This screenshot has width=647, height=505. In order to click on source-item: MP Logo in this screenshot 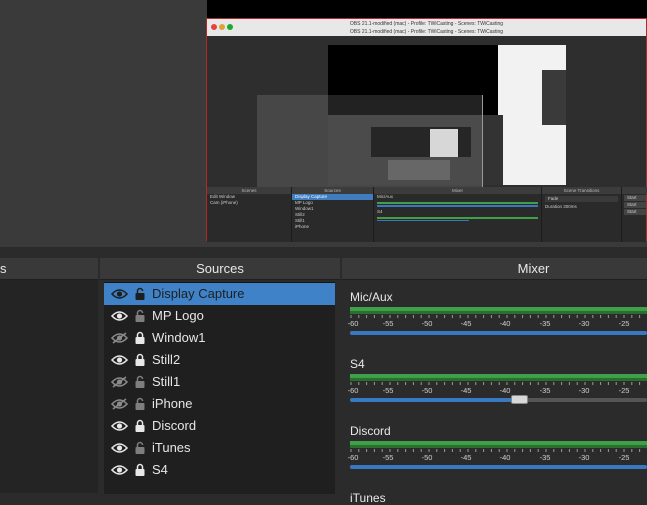, I will do `click(219, 316)`.